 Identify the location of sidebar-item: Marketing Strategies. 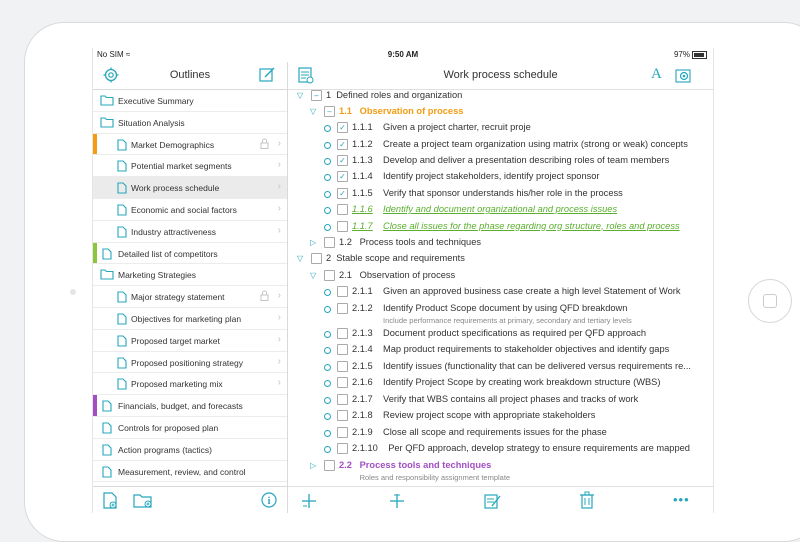
(190, 275).